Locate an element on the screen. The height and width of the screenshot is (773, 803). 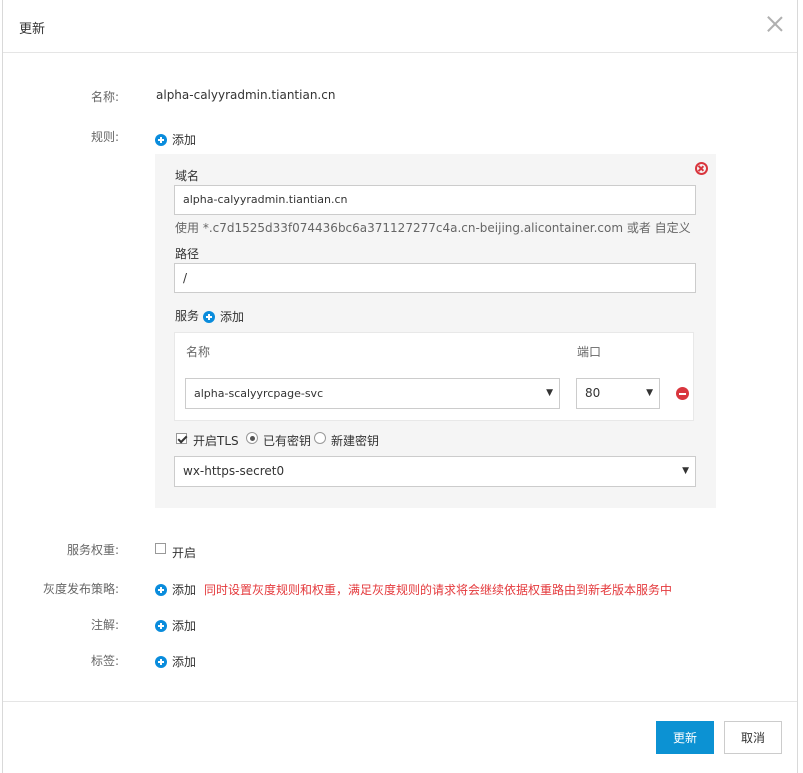
close-icon is located at coordinates (775, 24).